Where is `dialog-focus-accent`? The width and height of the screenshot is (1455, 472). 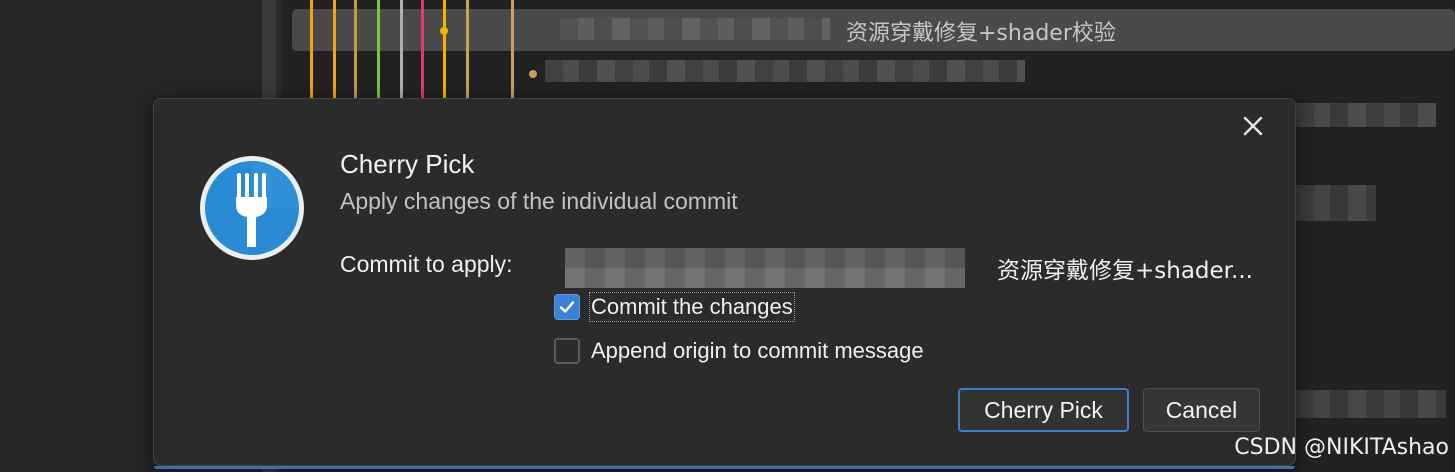
dialog-focus-accent is located at coordinates (724, 467).